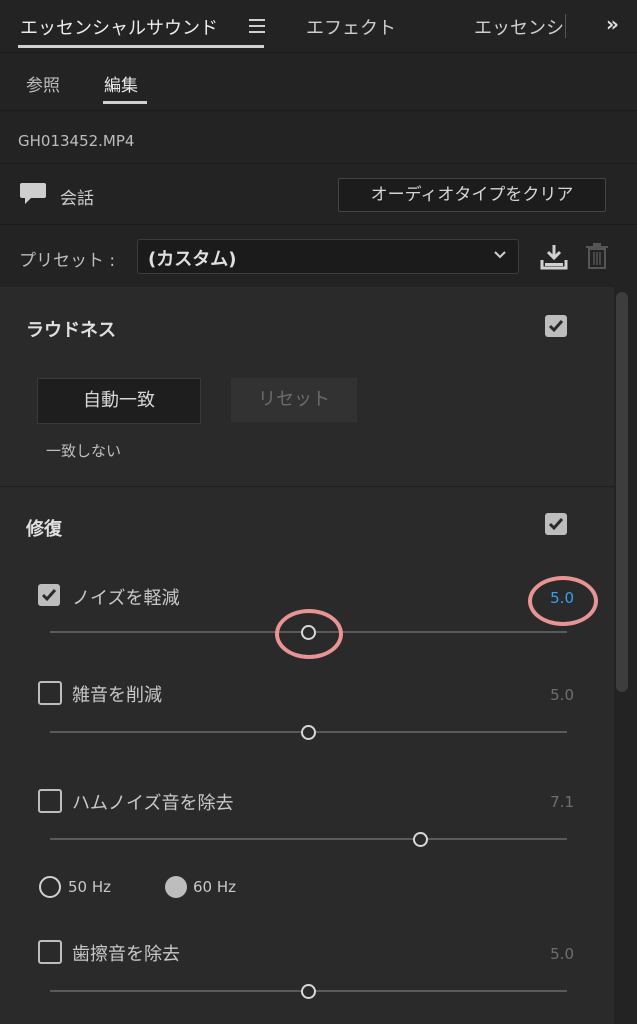  Describe the element at coordinates (544, 802) in the screenshot. I see `dehum-value: 7.1` at that location.